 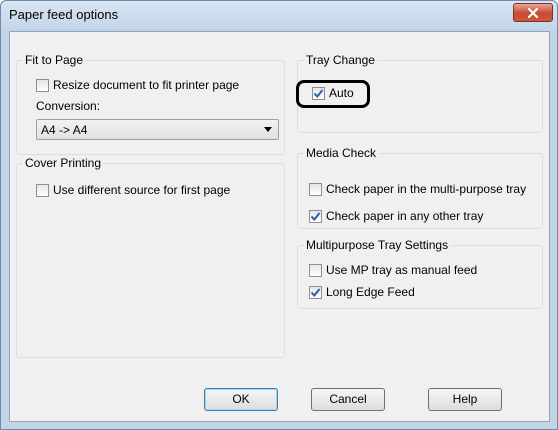 I want to click on window-title: Paper feed options, so click(x=64, y=14).